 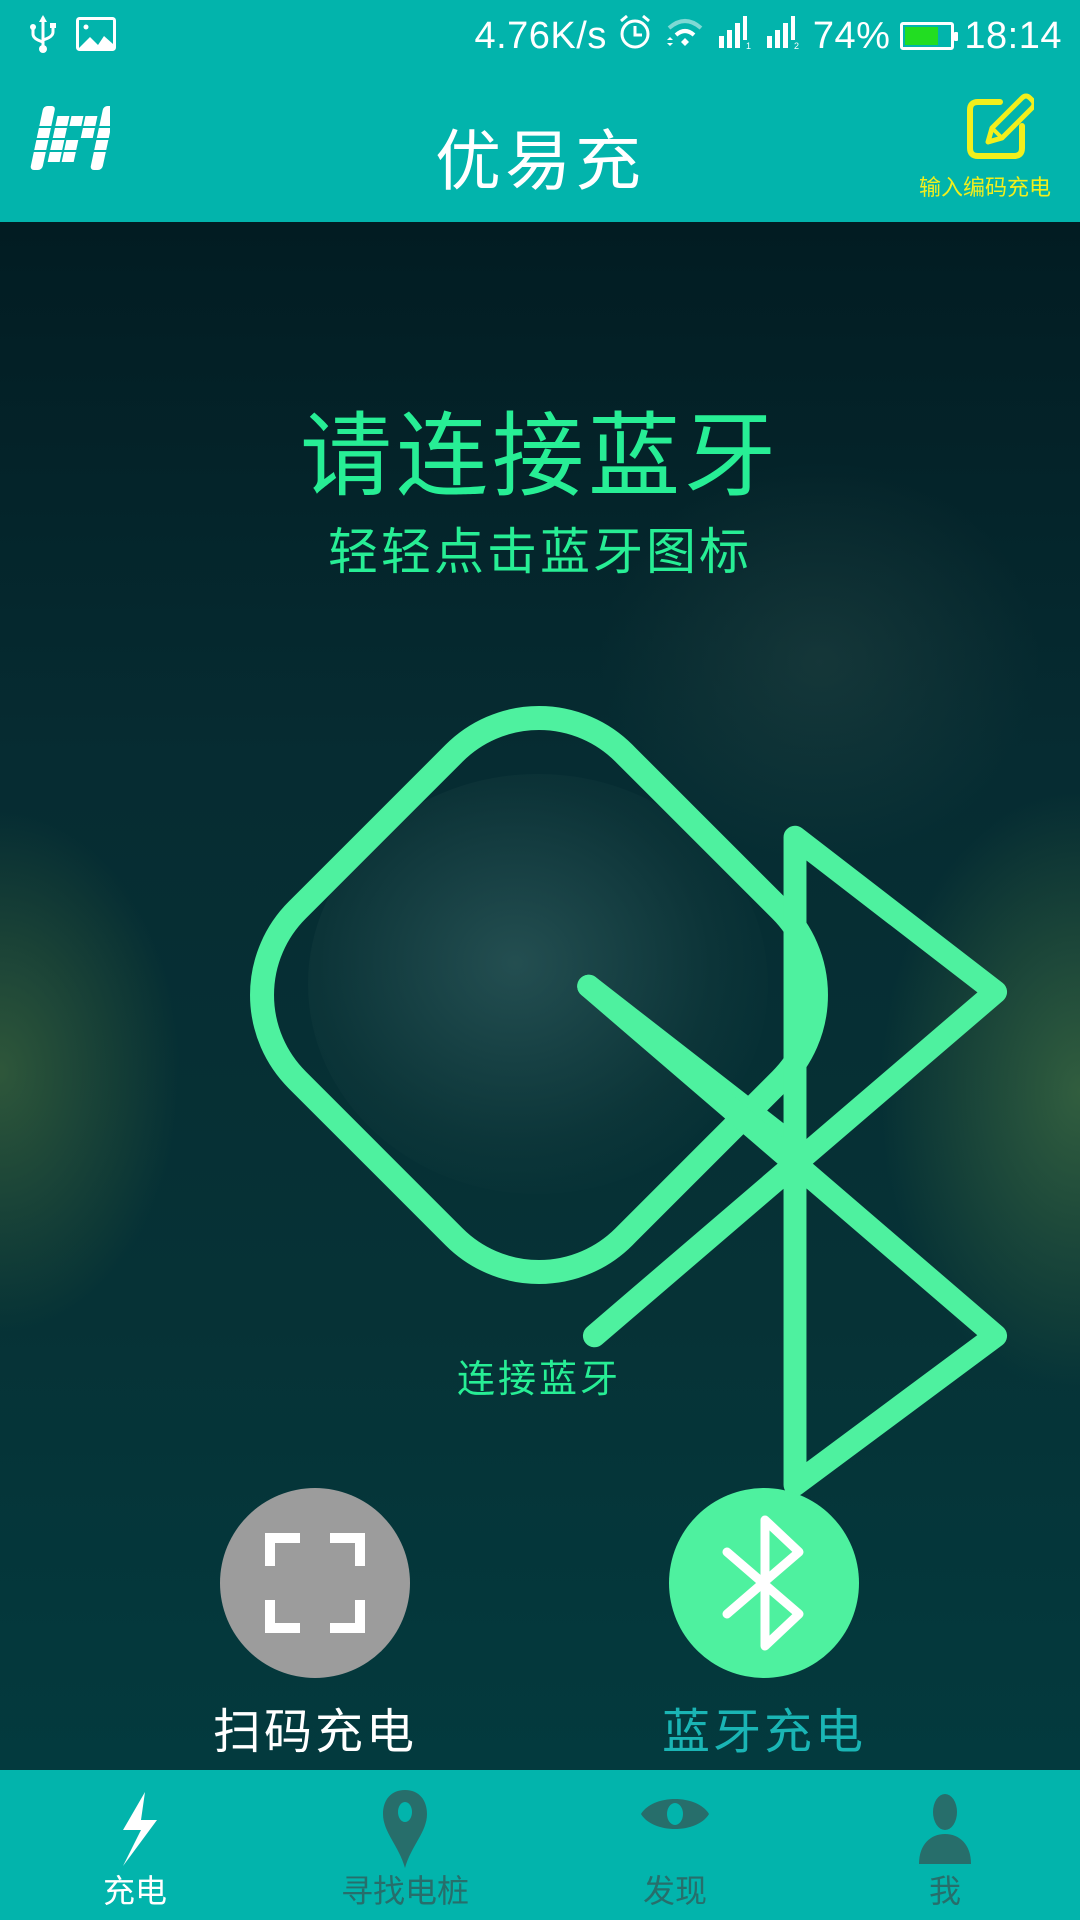 I want to click on nav-me: 我, so click(x=945, y=1845).